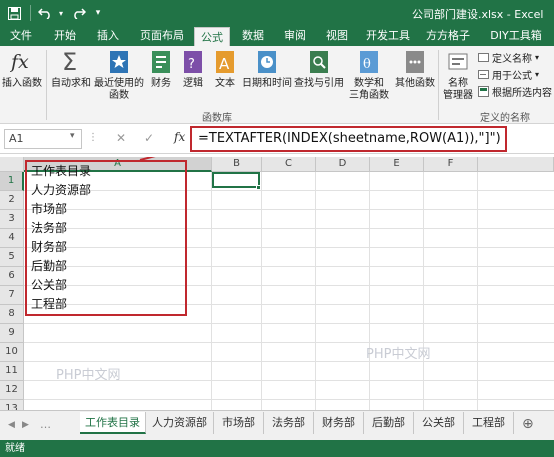 Image resolution: width=554 pixels, height=457 pixels. Describe the element at coordinates (12, 164) in the screenshot. I see `select-all-corner` at that location.